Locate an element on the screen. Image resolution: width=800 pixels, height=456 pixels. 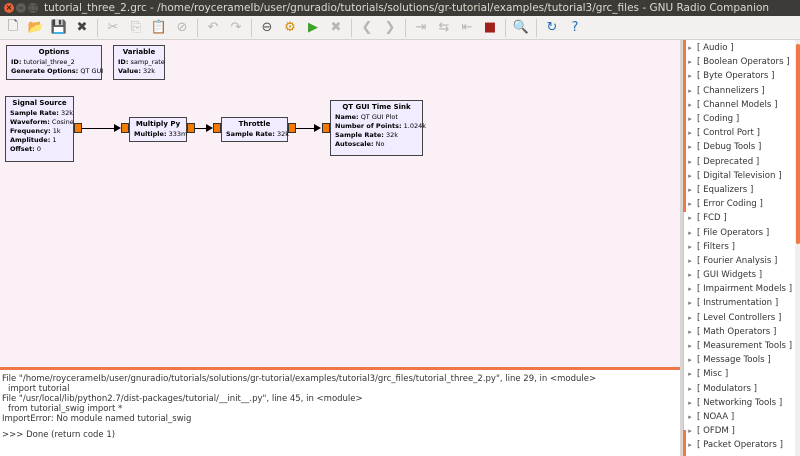
tree-category: ▸[ Message Tools ] is located at coordinates (742, 360).